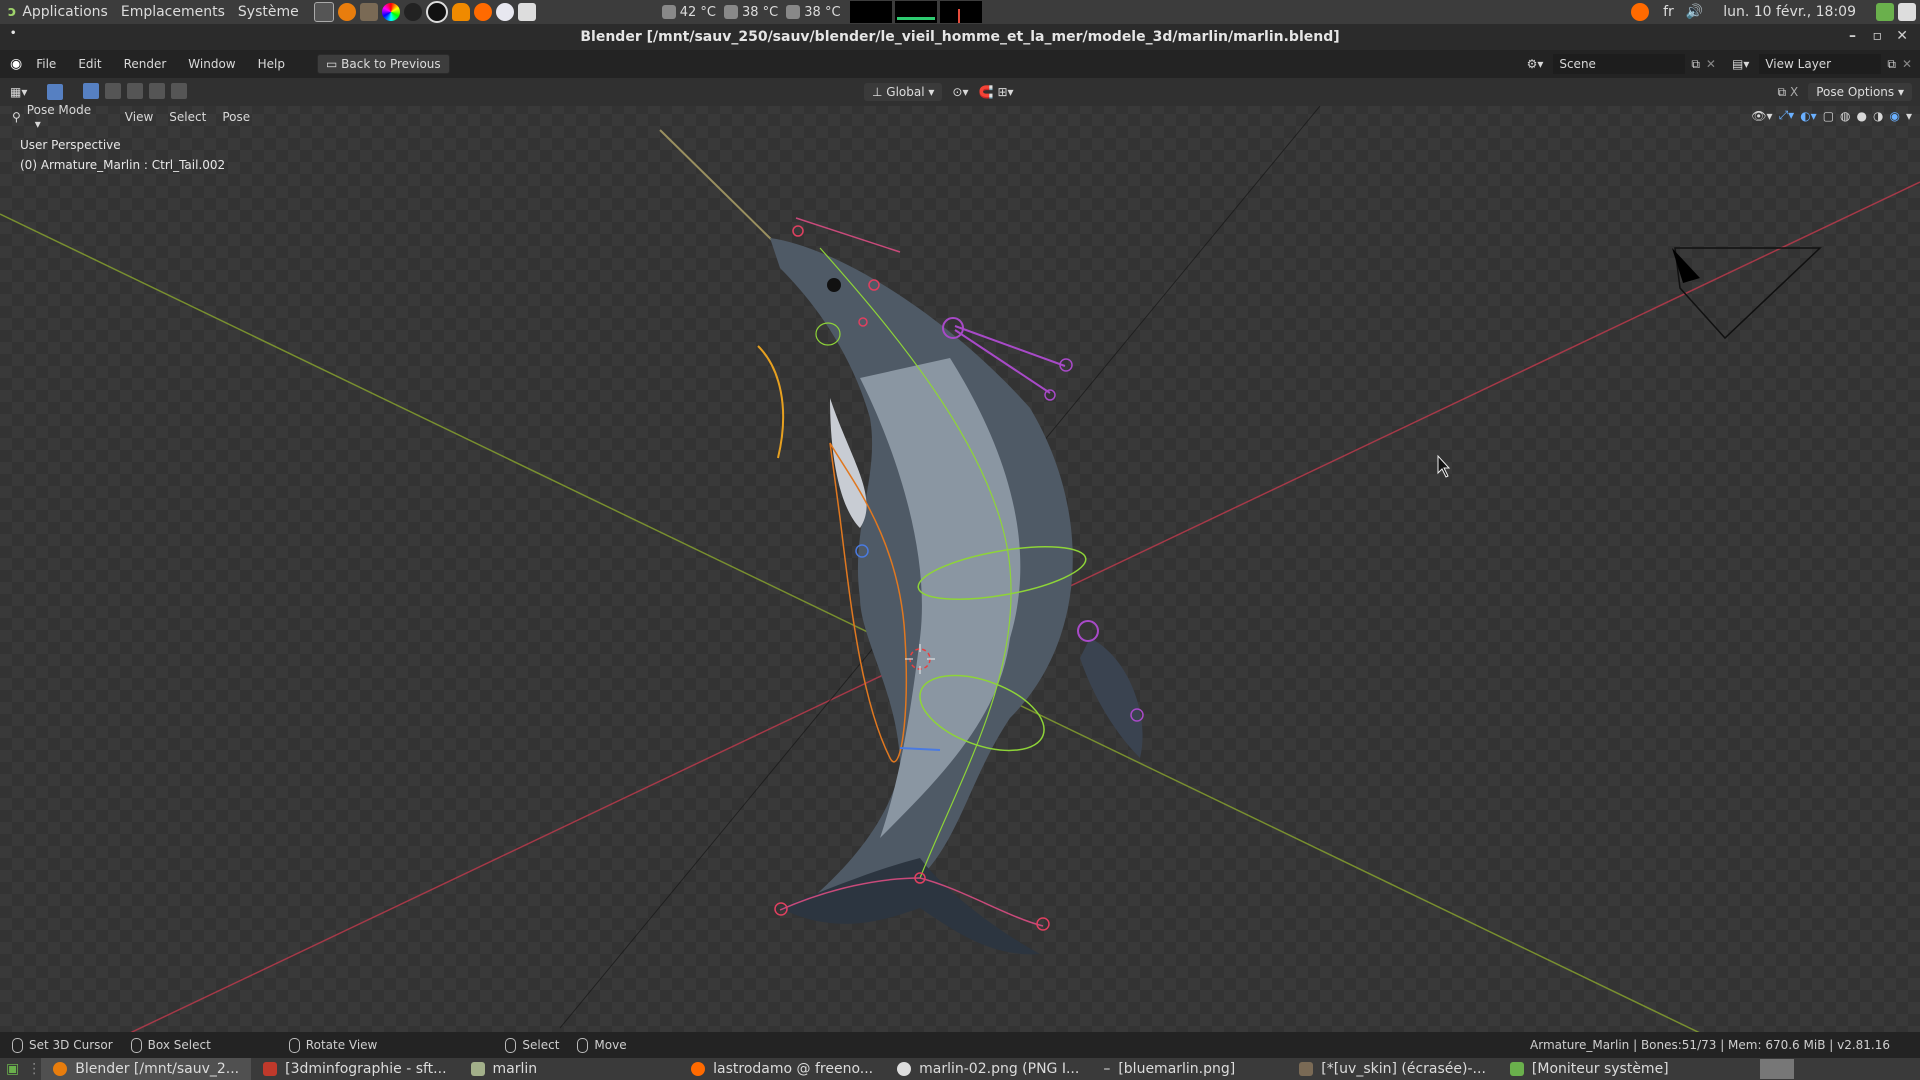  Describe the element at coordinates (1619, 64) in the screenshot. I see `scene-field: Scene` at that location.